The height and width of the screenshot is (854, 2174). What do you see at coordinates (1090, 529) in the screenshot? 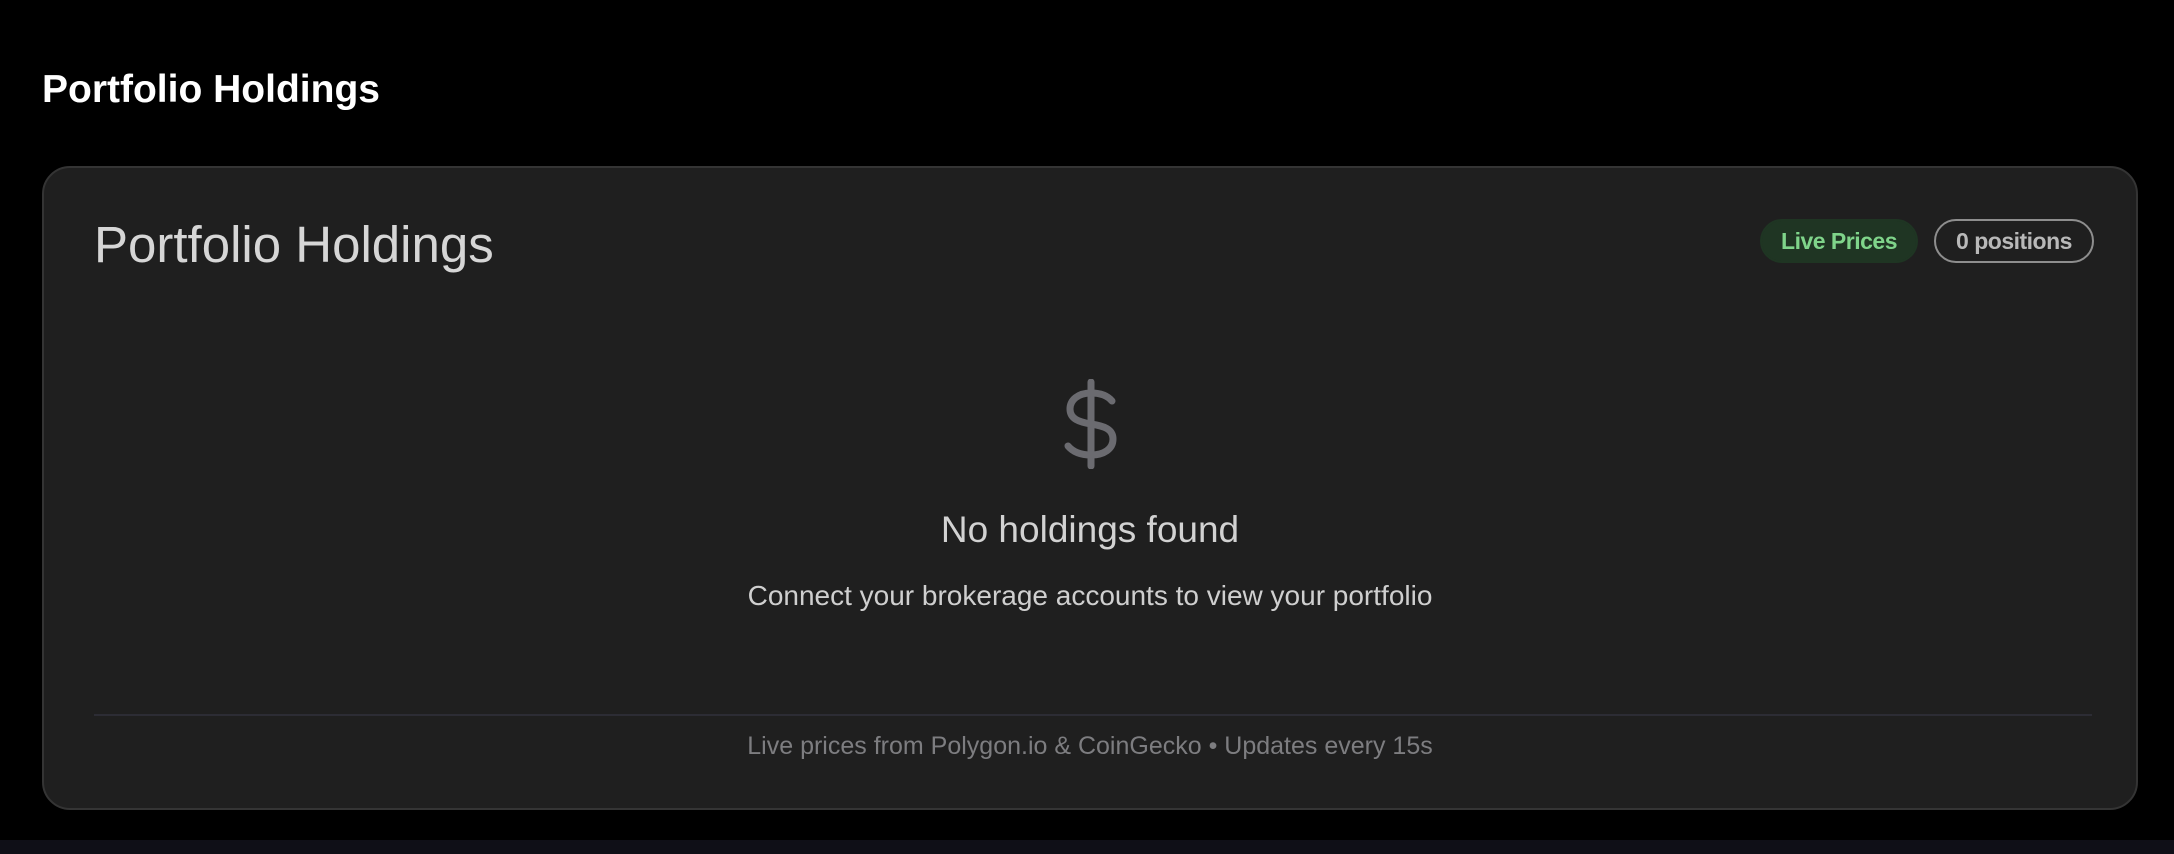
I see `empty-state-title: No holdings found` at bounding box center [1090, 529].